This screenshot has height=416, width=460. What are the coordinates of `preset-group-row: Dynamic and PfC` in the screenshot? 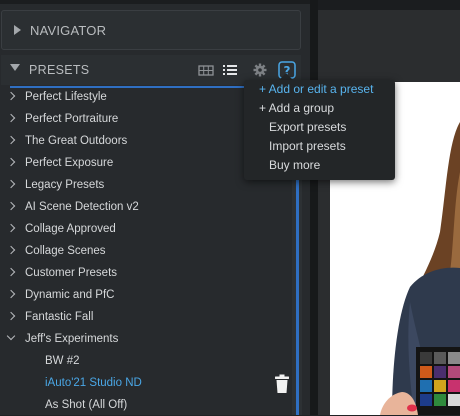 It's located at (146, 295).